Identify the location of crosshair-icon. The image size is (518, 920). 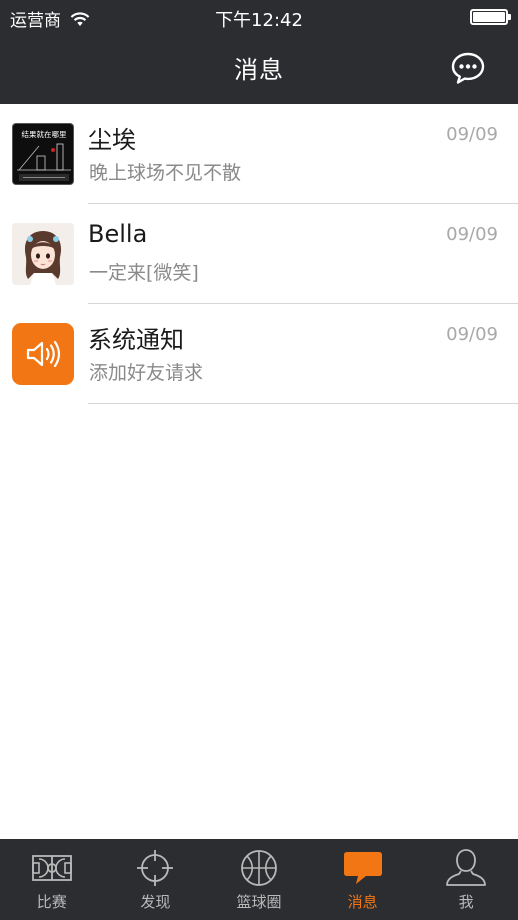
(155, 868).